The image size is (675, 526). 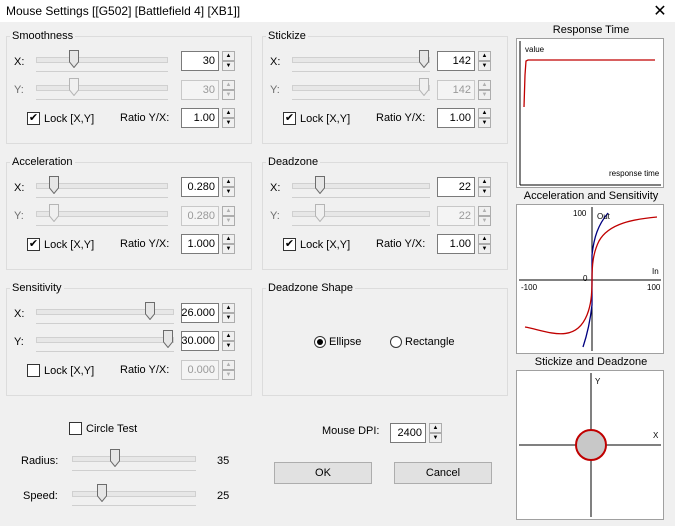 I want to click on sensitivity-y-ticks, so click(x=105, y=351).